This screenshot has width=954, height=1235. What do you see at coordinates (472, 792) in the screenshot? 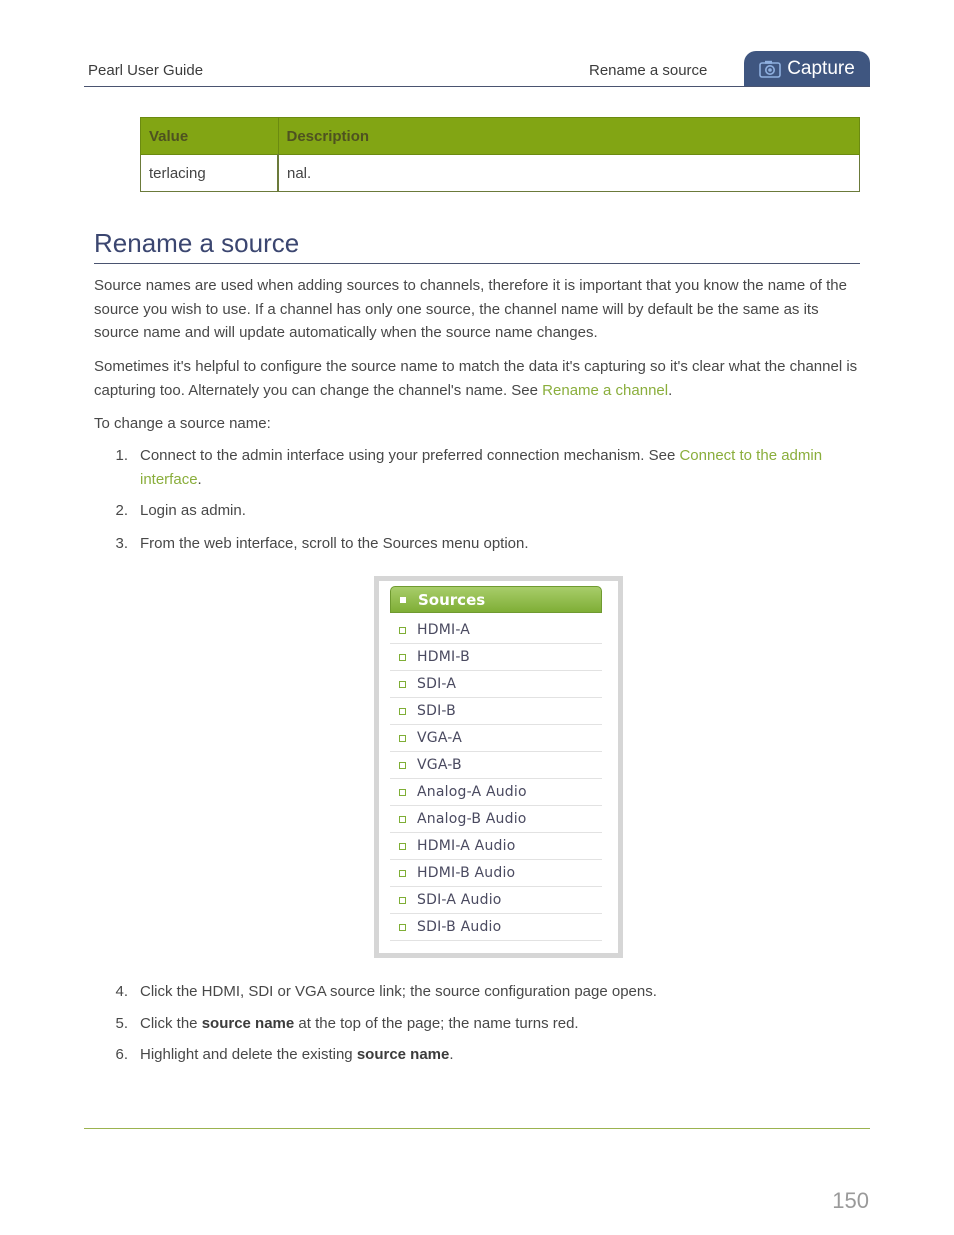
I see `sources-menu-item-label: Analog-A Audio` at bounding box center [472, 792].